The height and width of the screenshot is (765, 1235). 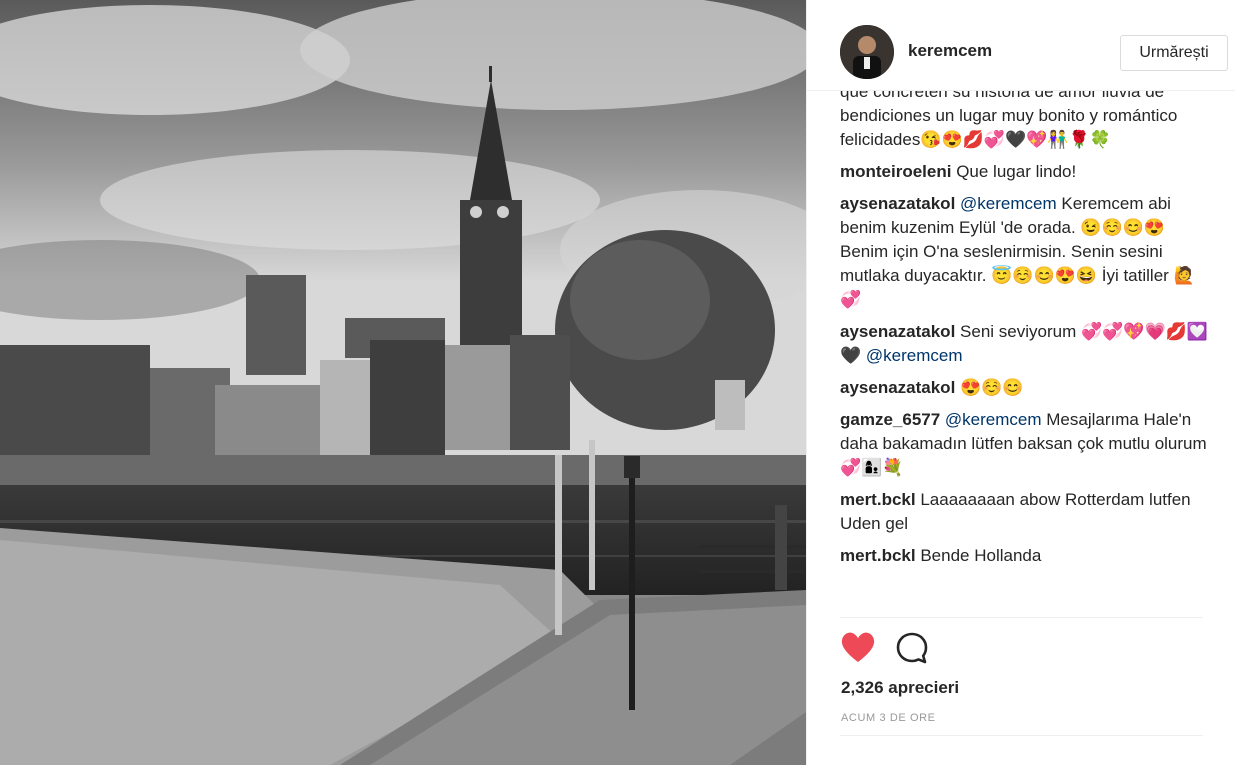 What do you see at coordinates (1016, 171) in the screenshot?
I see `comment-text: Que lugar lindo!` at bounding box center [1016, 171].